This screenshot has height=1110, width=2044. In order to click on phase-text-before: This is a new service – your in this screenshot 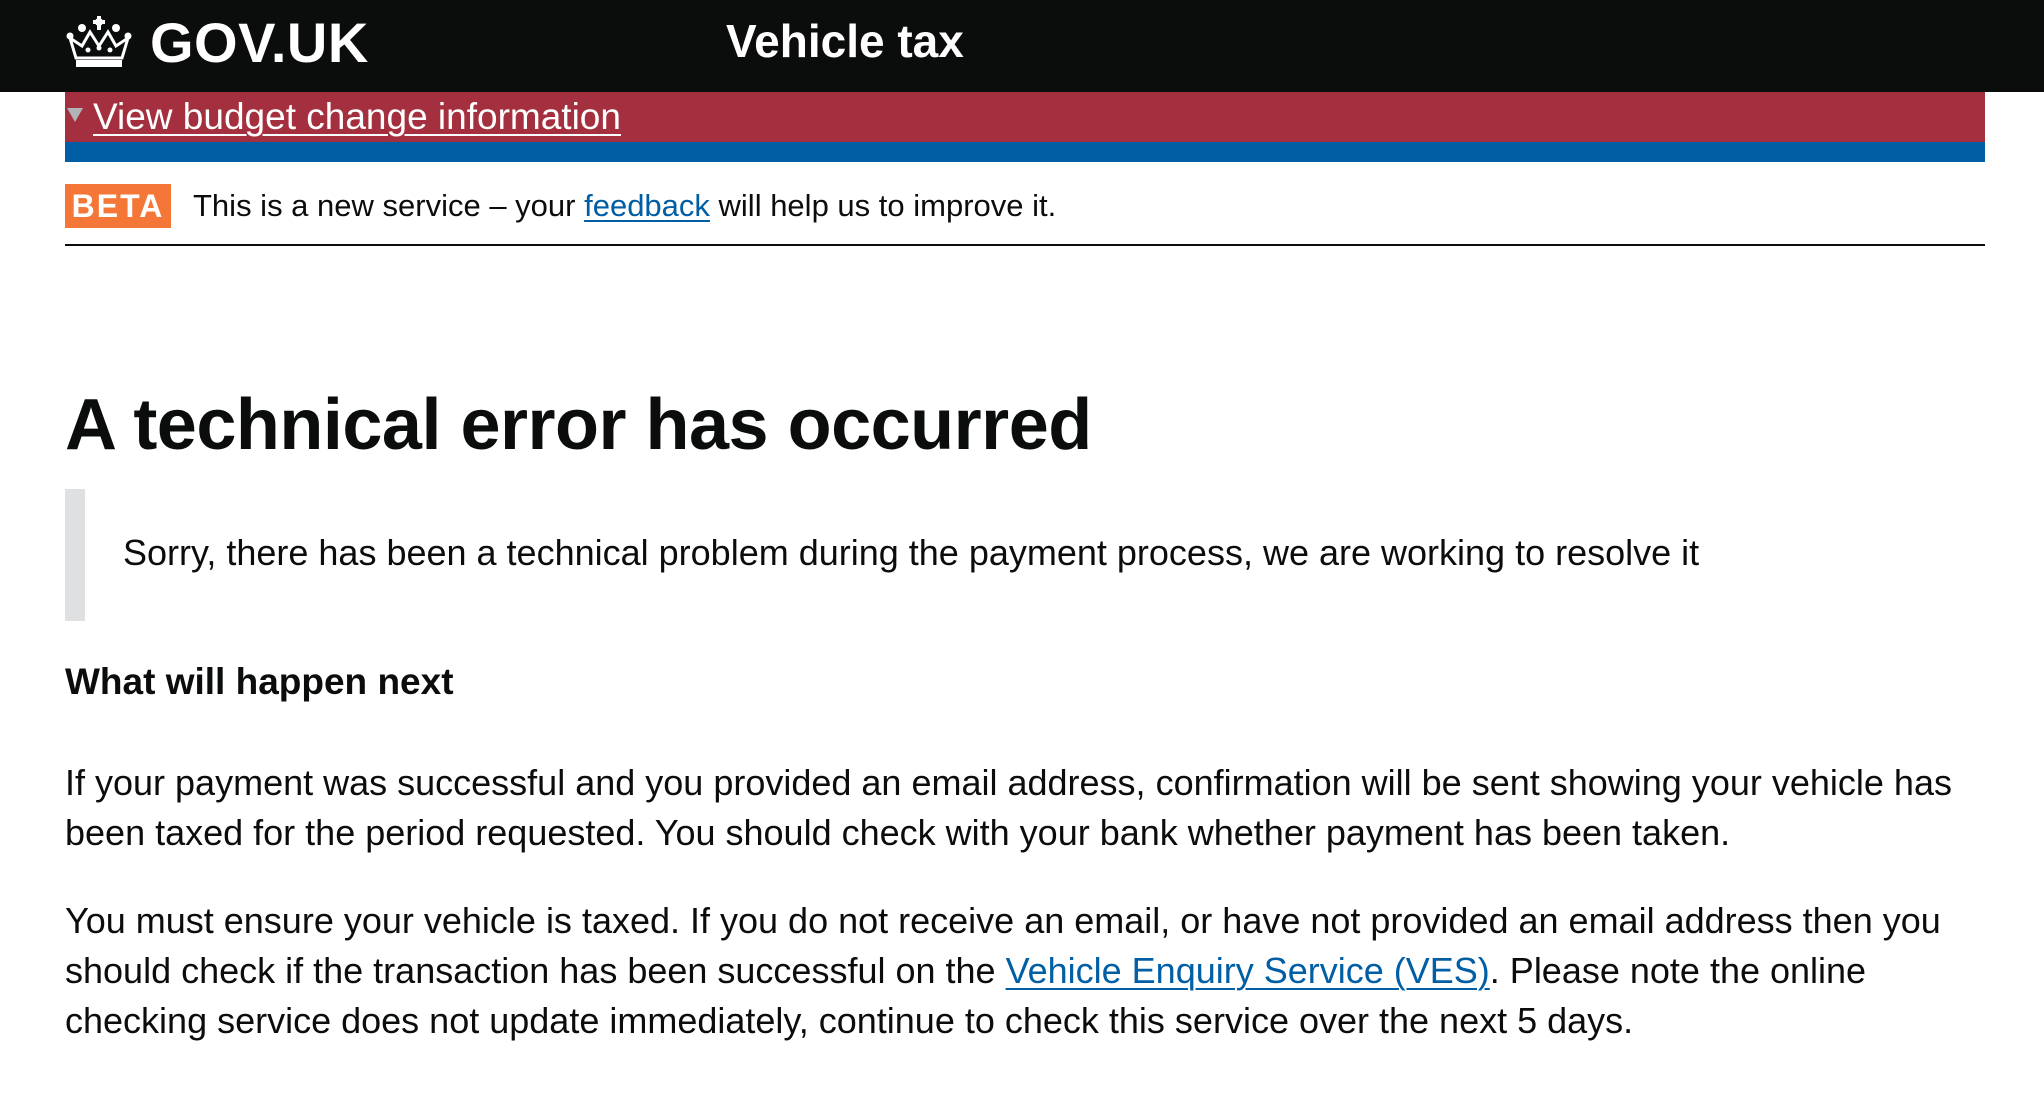, I will do `click(389, 205)`.